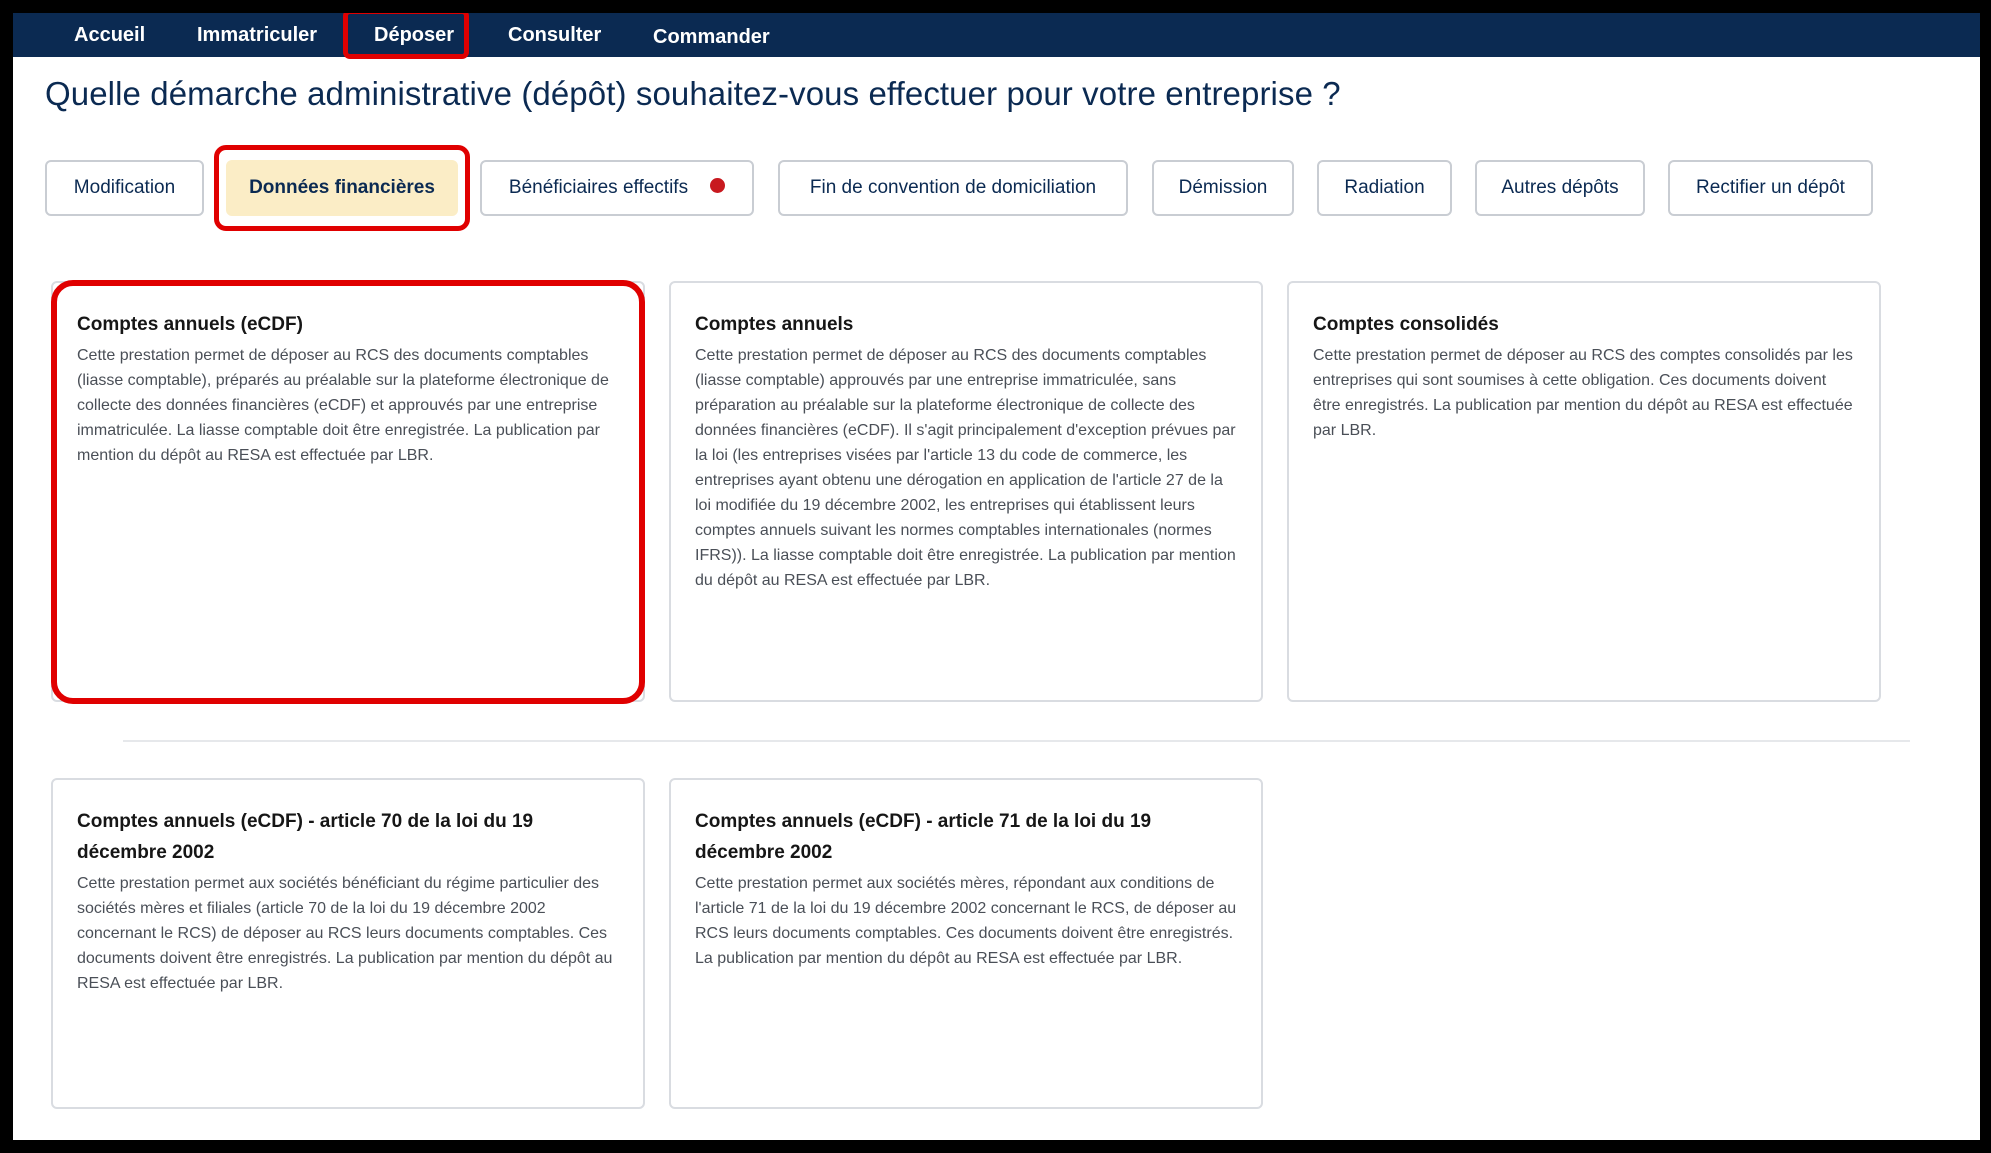 This screenshot has height=1153, width=1991. What do you see at coordinates (257, 35) in the screenshot?
I see `nav-immatriculer: Immatriculer` at bounding box center [257, 35].